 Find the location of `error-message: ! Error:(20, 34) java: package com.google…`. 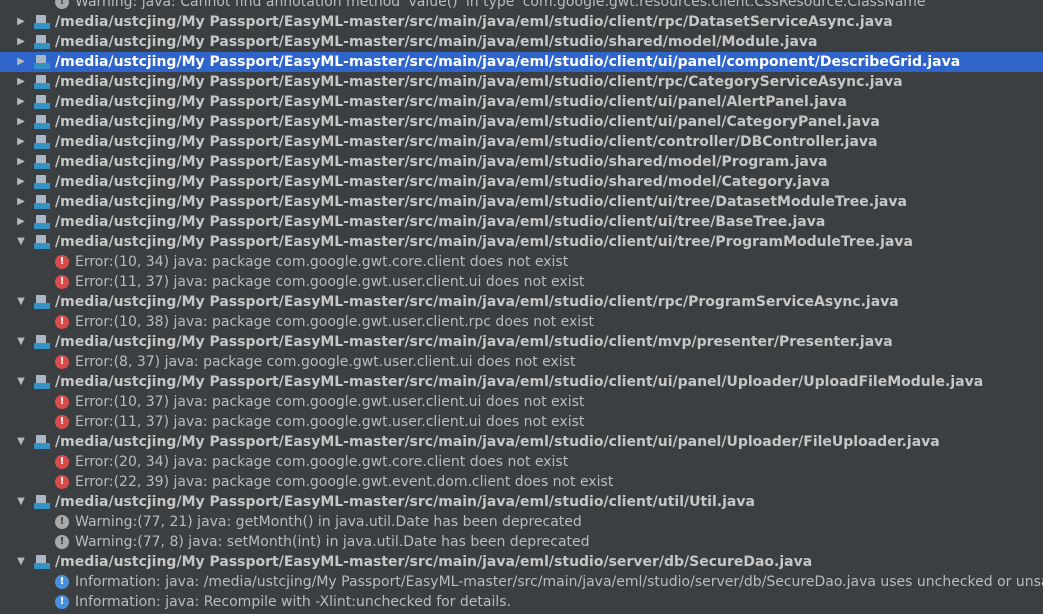

error-message: ! Error:(20, 34) java: package com.google… is located at coordinates (521, 462).